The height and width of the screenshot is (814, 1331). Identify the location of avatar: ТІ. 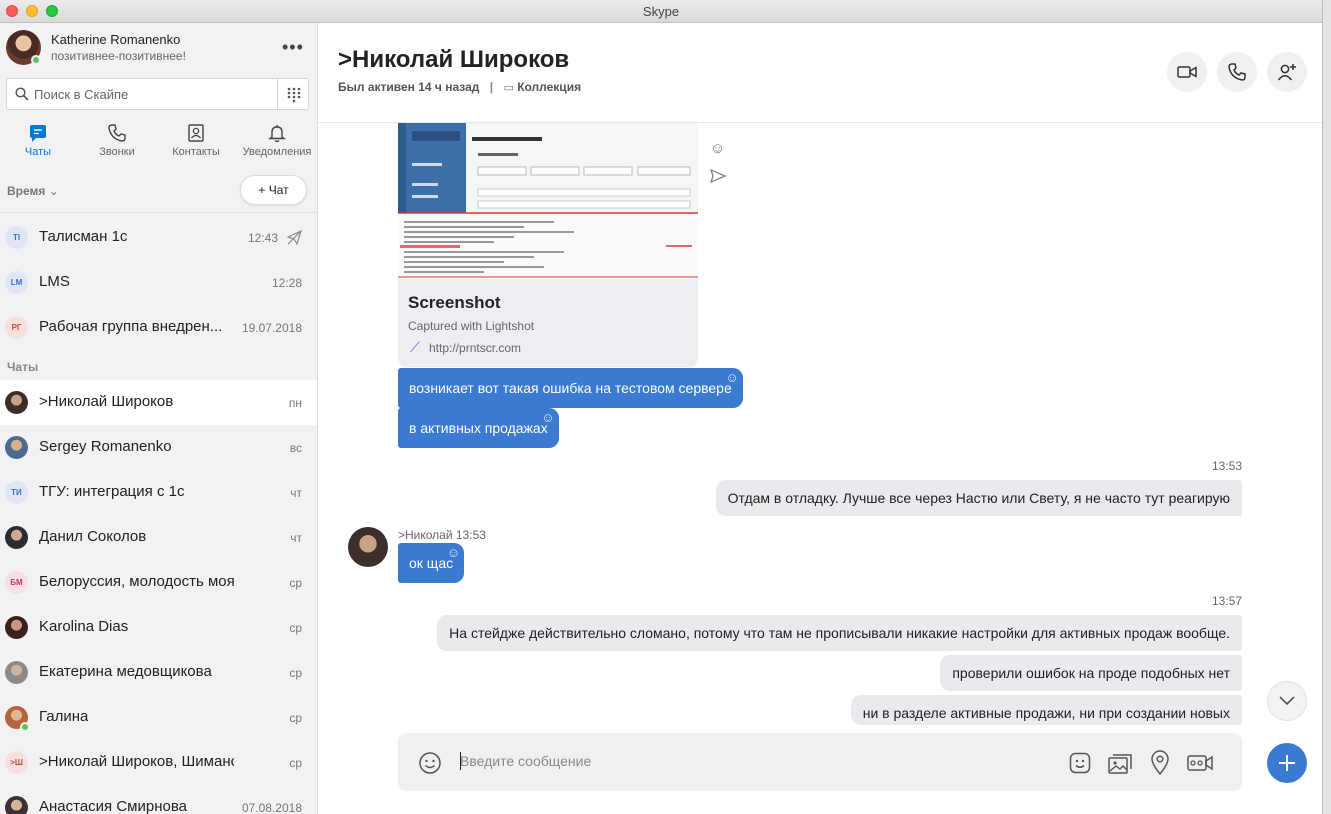
(16, 237).